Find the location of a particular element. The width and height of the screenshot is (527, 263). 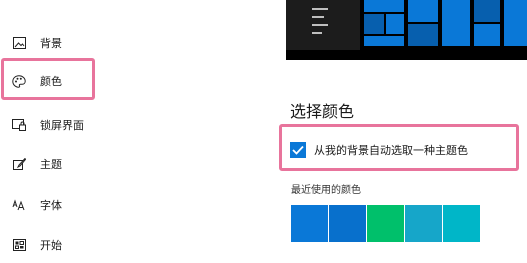

sidebar-item-themes: 主题 is located at coordinates (108, 164).